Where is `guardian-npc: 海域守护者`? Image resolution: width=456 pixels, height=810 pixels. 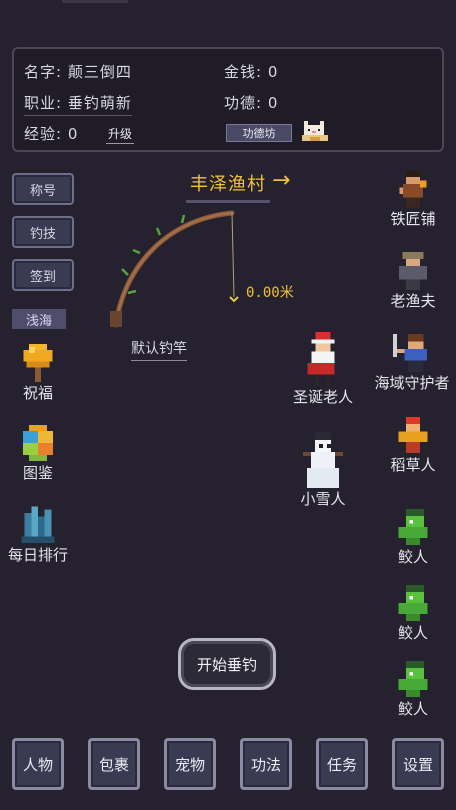 guardian-npc: 海域守护者 is located at coordinates (412, 363).